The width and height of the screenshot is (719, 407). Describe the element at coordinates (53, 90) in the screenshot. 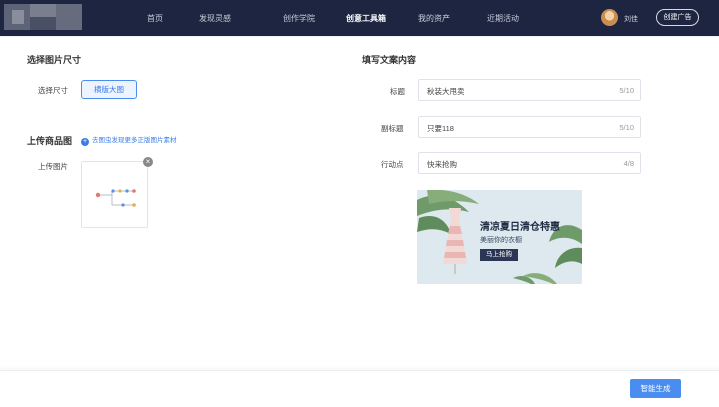

I see `size-label: 选择尺寸` at that location.